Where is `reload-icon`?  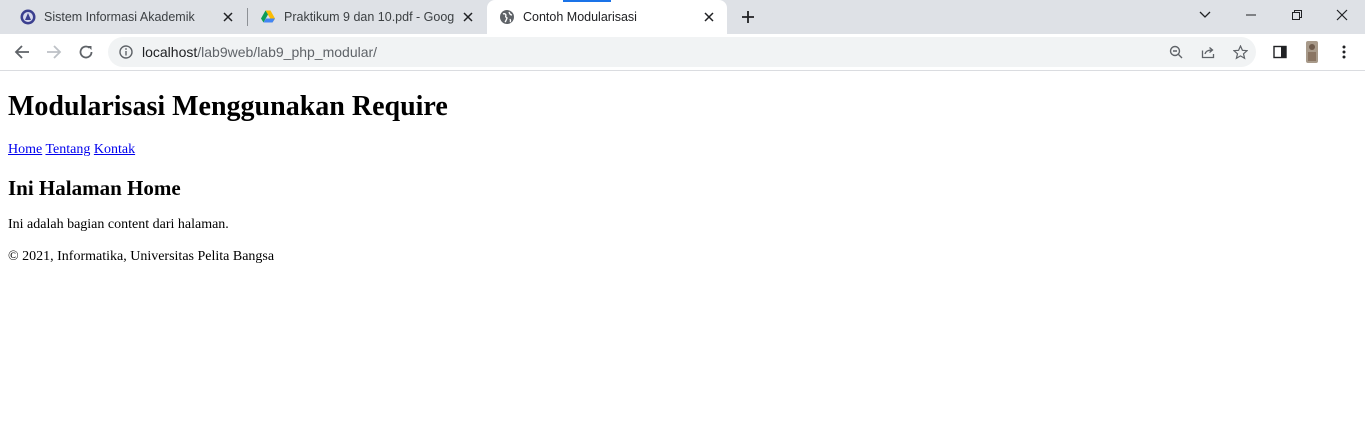 reload-icon is located at coordinates (86, 52).